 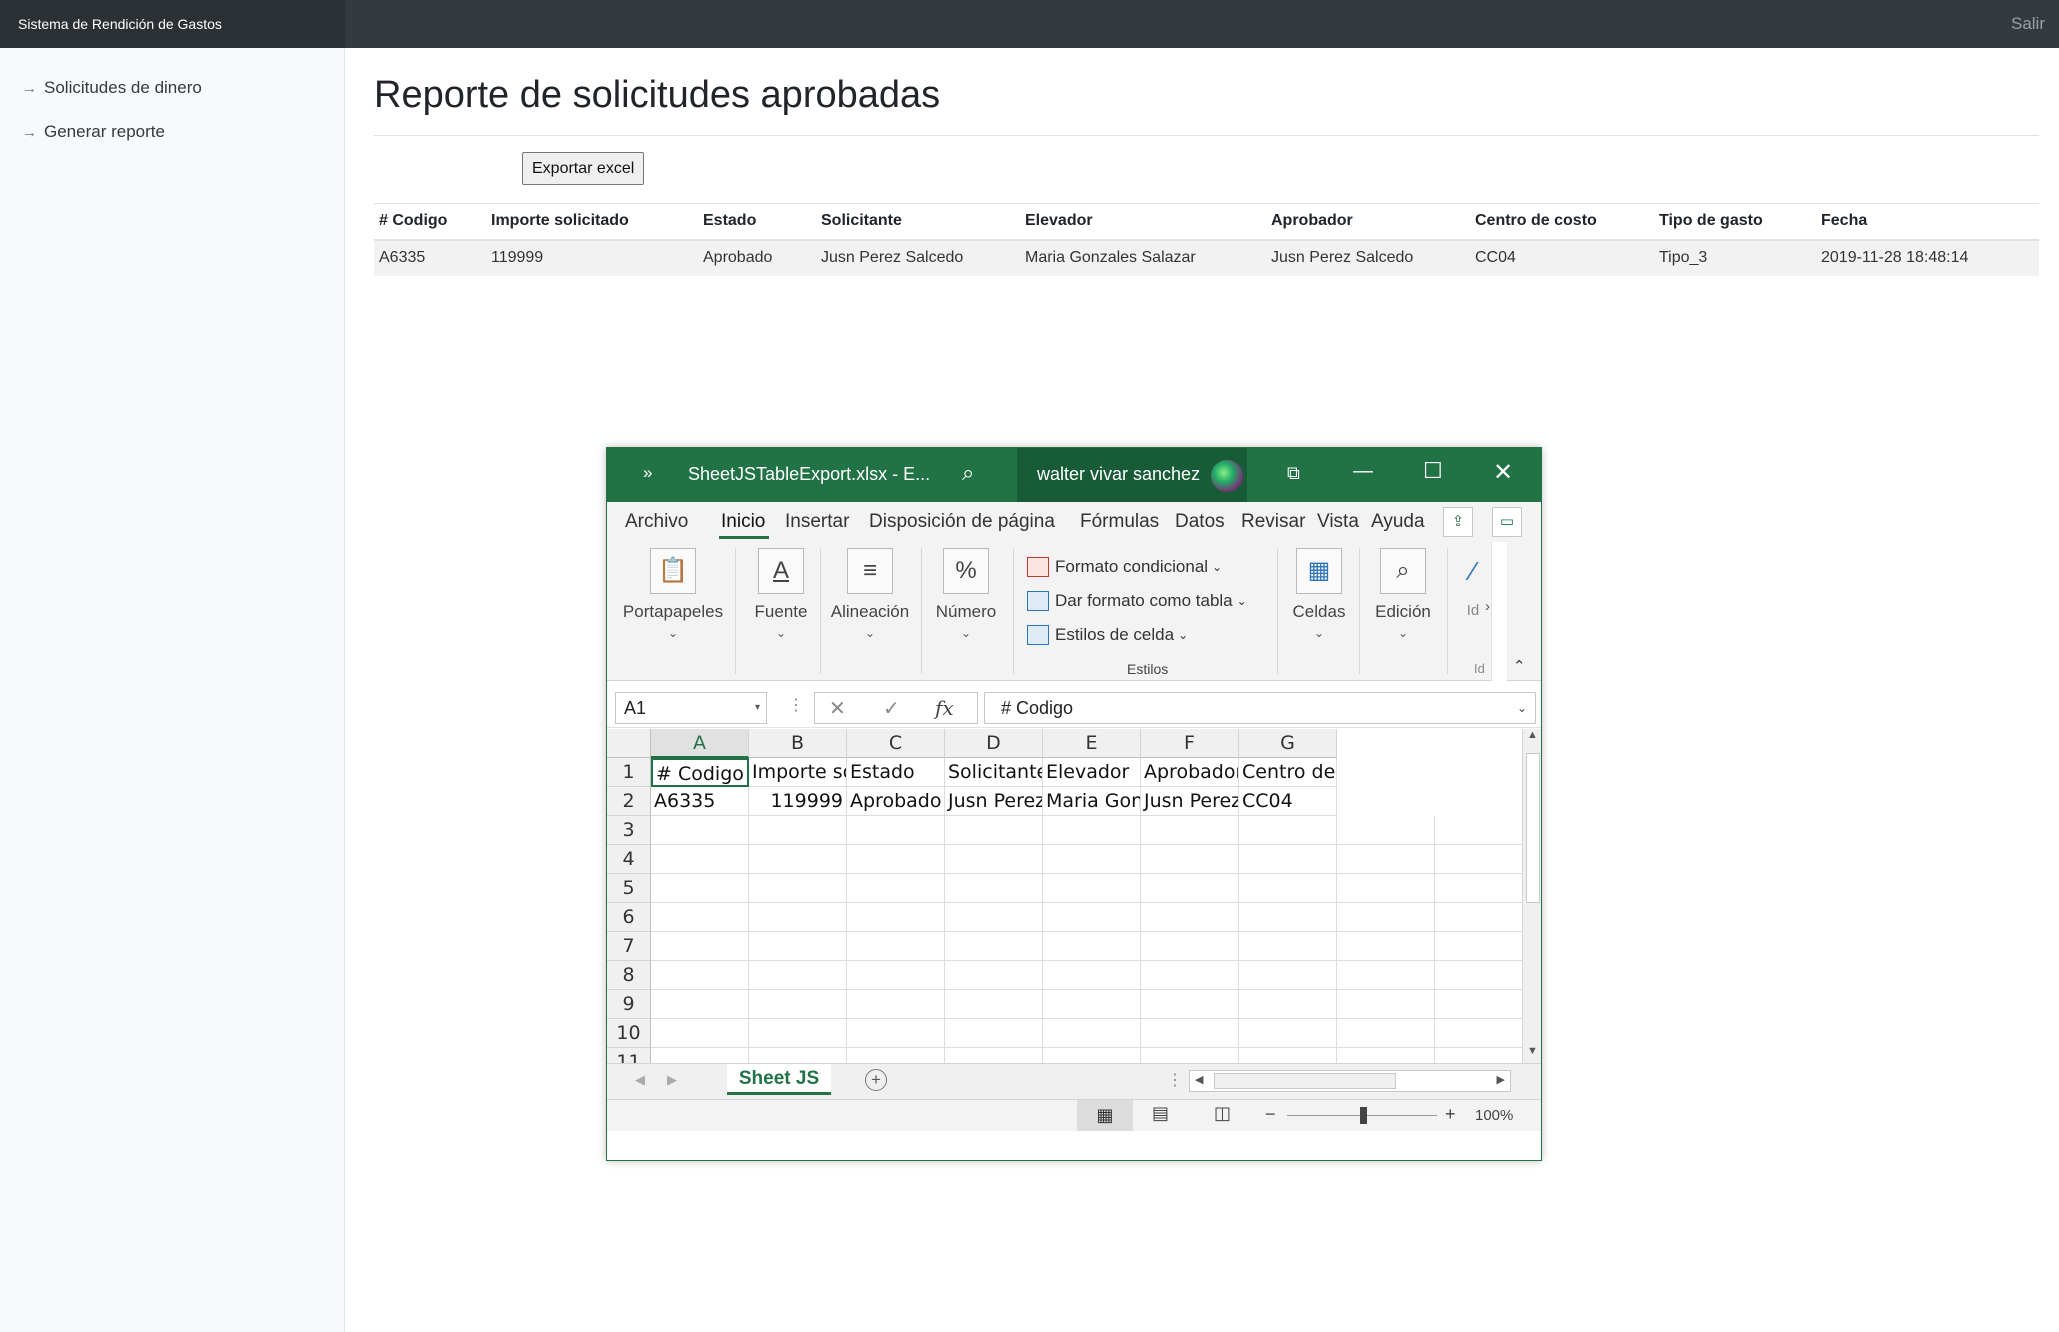 I want to click on tab-prev-icon: ◀, so click(x=640, y=1080).